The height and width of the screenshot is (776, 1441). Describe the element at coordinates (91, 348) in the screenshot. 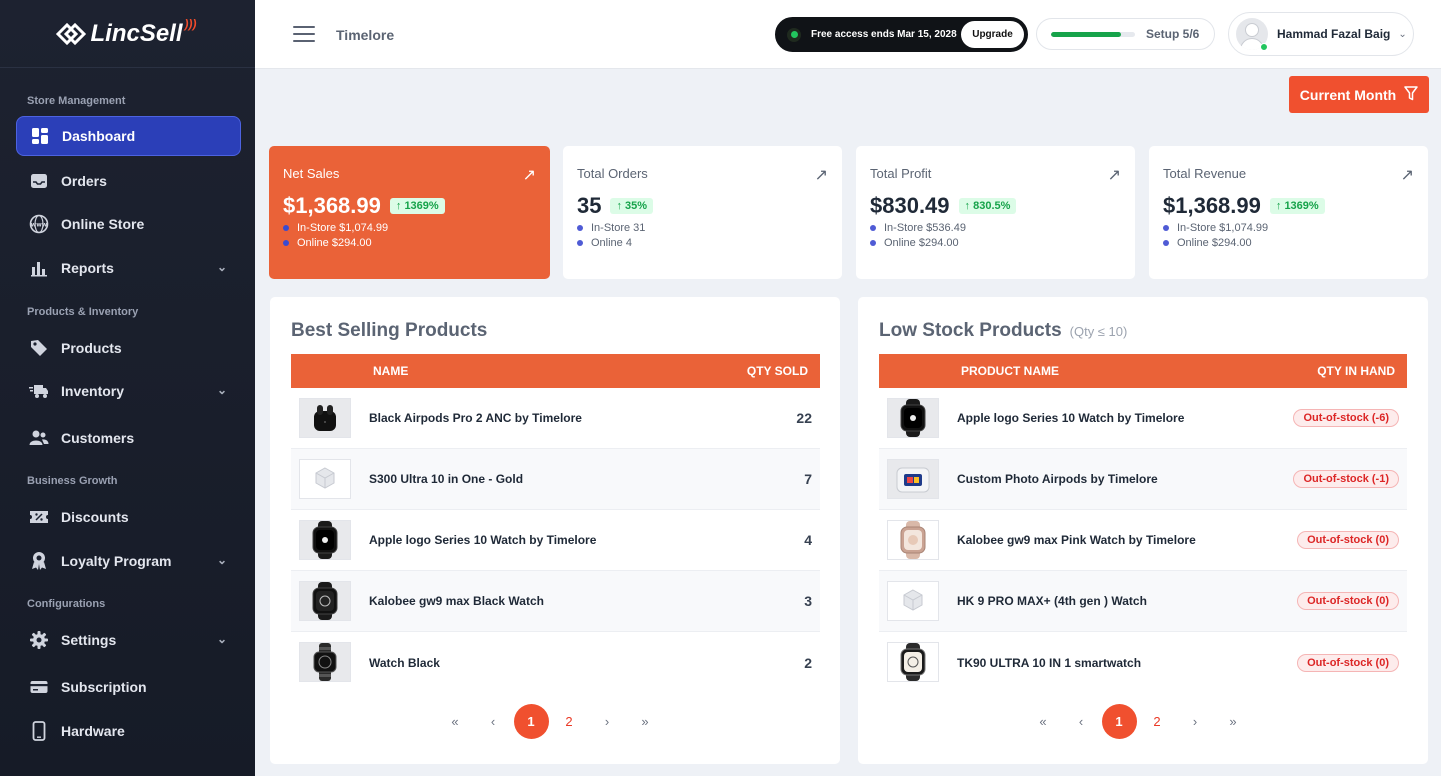

I see `sidebar-item-label: Products` at that location.